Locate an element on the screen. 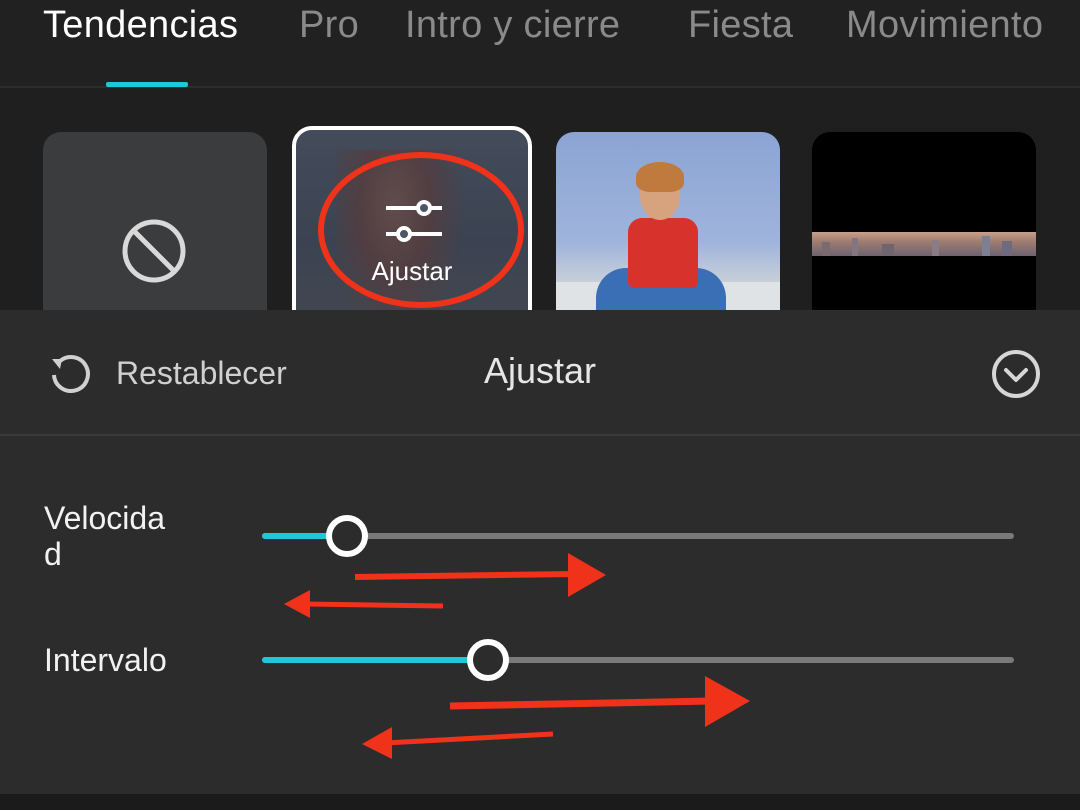 This screenshot has height=810, width=1080. effect-city-thumb is located at coordinates (924, 221).